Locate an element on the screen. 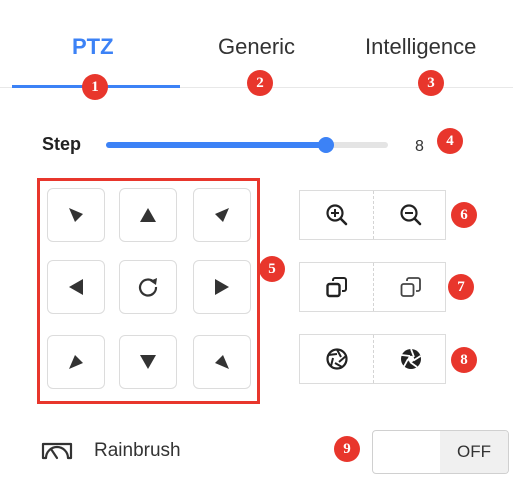 This screenshot has width=513, height=482. zoom-out-button is located at coordinates (410, 215).